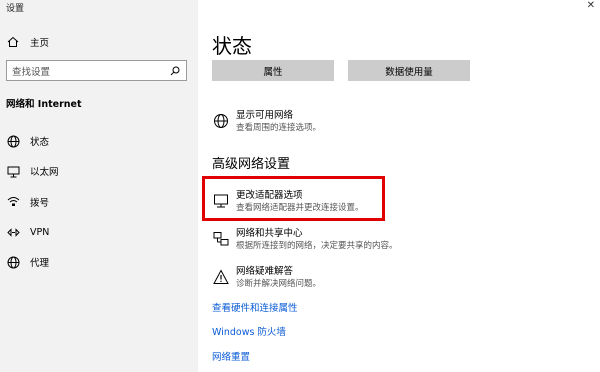  Describe the element at coordinates (591, 5) in the screenshot. I see `close-icon: ✕` at that location.